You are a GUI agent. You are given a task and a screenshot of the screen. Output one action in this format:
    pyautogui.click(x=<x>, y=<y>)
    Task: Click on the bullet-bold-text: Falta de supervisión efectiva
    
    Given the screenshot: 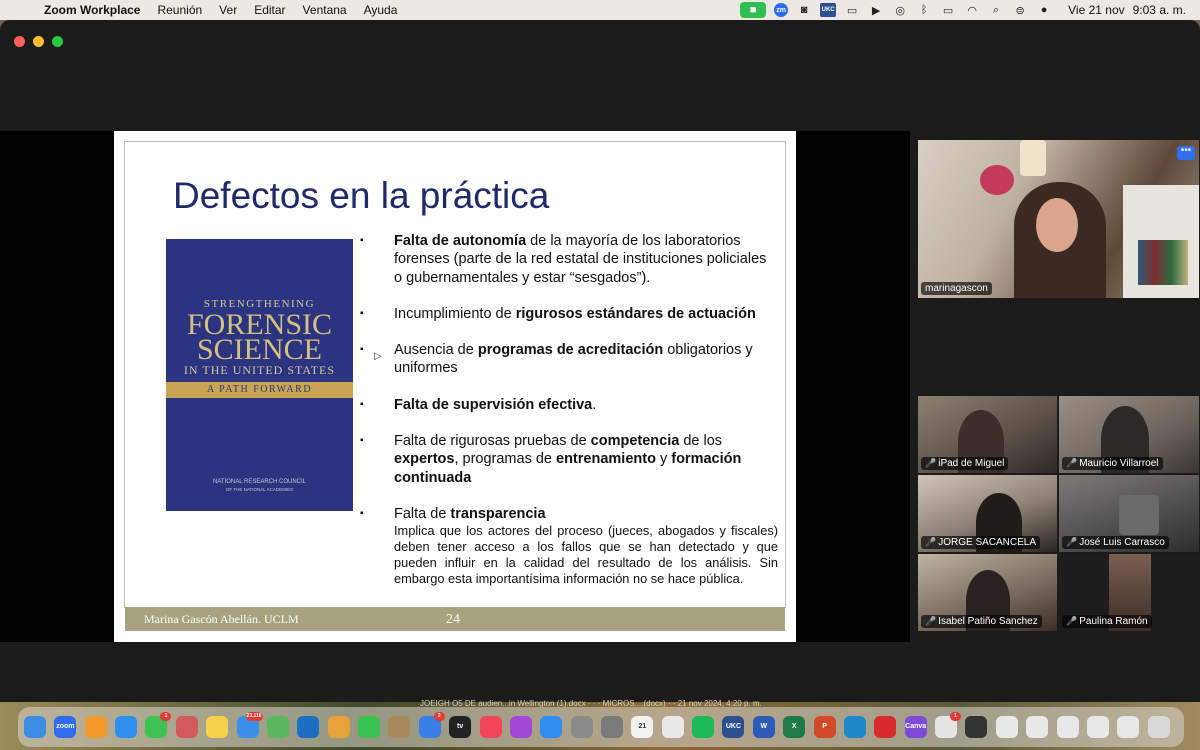 What is the action you would take?
    pyautogui.click(x=493, y=405)
    